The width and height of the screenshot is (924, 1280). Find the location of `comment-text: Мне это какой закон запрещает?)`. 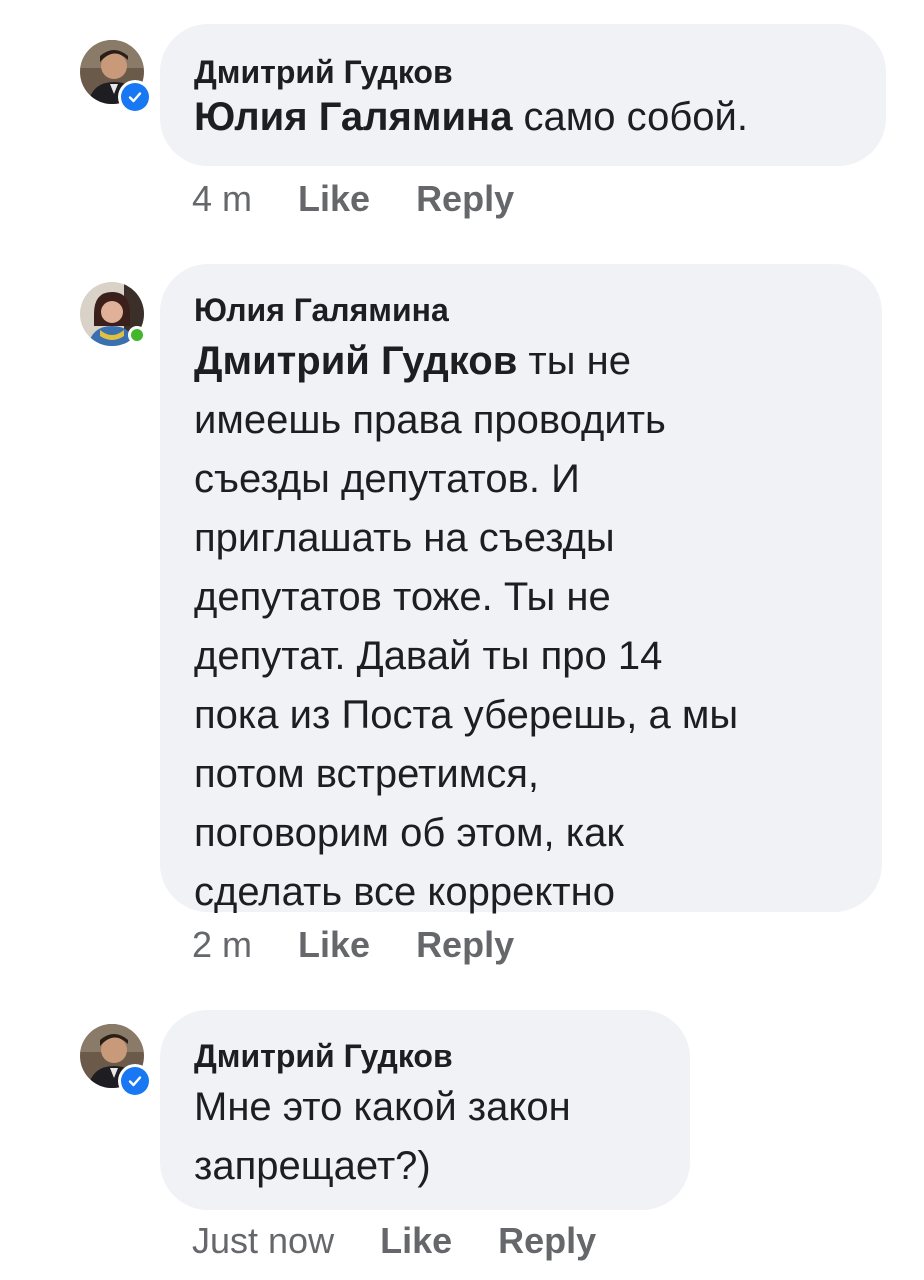

comment-text: Мне это какой закон запрещает?) is located at coordinates (382, 1136).